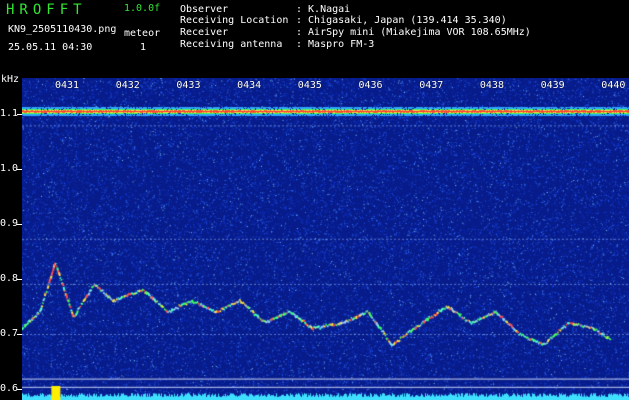 The image size is (629, 400). What do you see at coordinates (204, 32) in the screenshot?
I see `field-receiver-label: Receiver` at bounding box center [204, 32].